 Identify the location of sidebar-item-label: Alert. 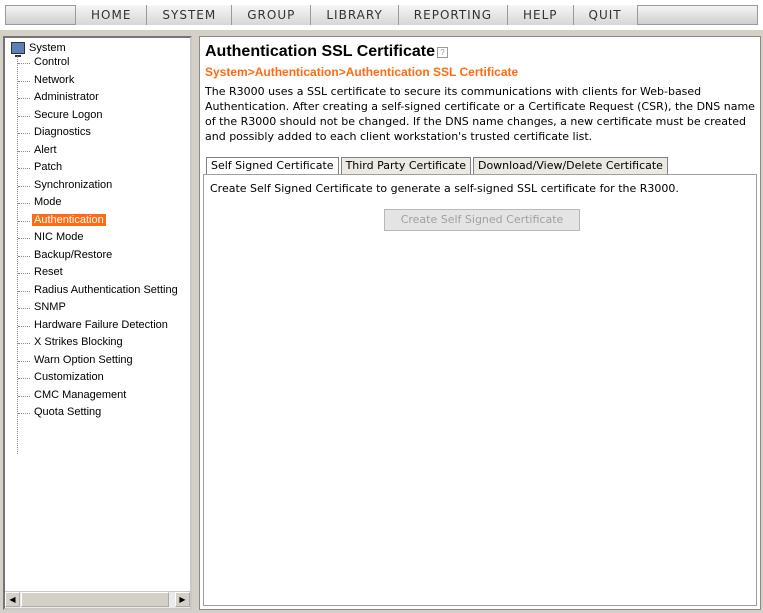
(45, 149).